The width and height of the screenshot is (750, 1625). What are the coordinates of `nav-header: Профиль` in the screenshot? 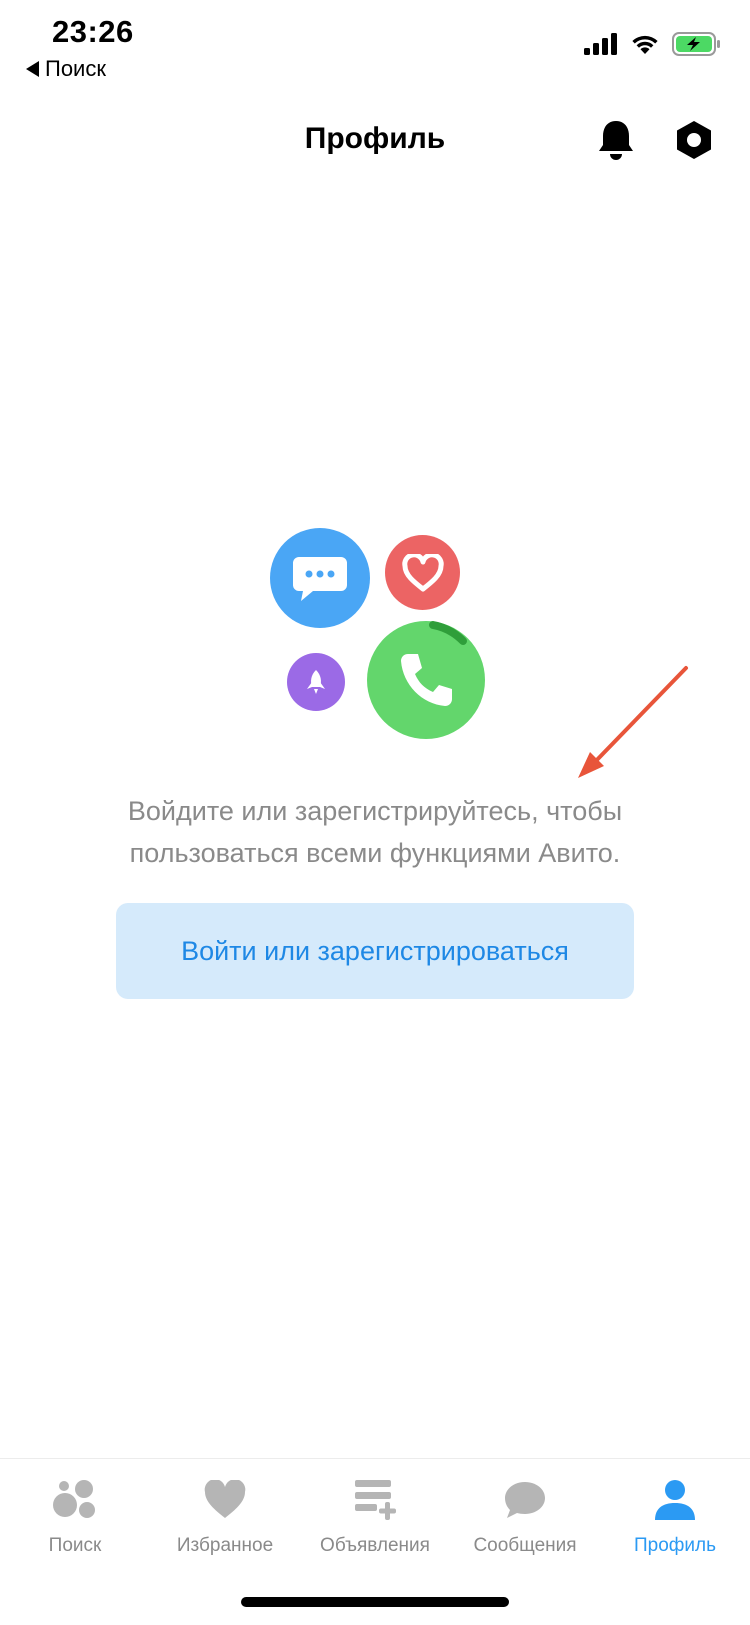 It's located at (375, 141).